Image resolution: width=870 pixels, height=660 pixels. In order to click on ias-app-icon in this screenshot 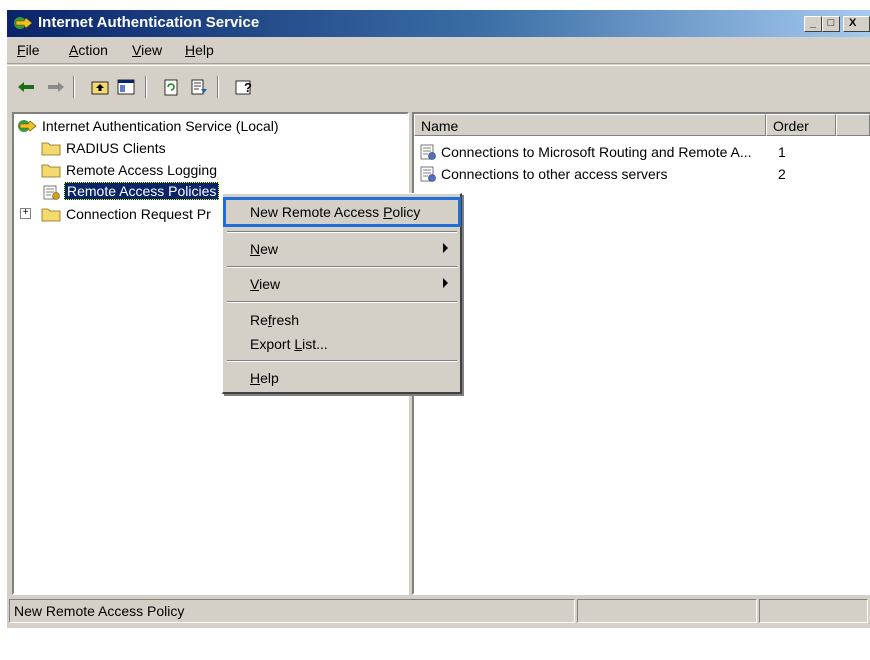, I will do `click(23, 23)`.